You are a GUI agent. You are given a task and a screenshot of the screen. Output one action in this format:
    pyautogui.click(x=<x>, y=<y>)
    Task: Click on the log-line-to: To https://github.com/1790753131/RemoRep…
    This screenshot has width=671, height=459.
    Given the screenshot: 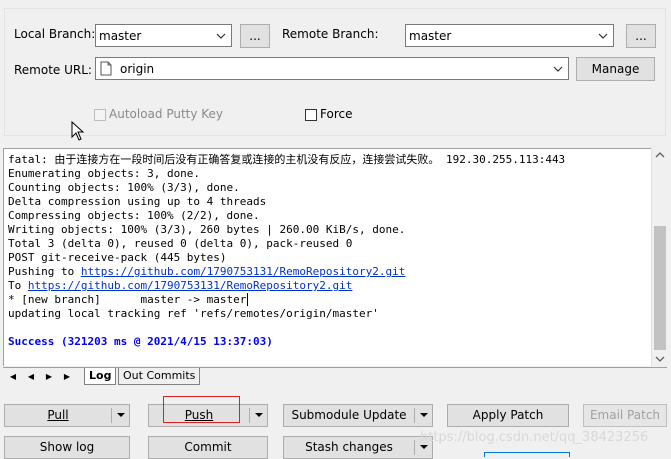 What is the action you would take?
    pyautogui.click(x=329, y=286)
    